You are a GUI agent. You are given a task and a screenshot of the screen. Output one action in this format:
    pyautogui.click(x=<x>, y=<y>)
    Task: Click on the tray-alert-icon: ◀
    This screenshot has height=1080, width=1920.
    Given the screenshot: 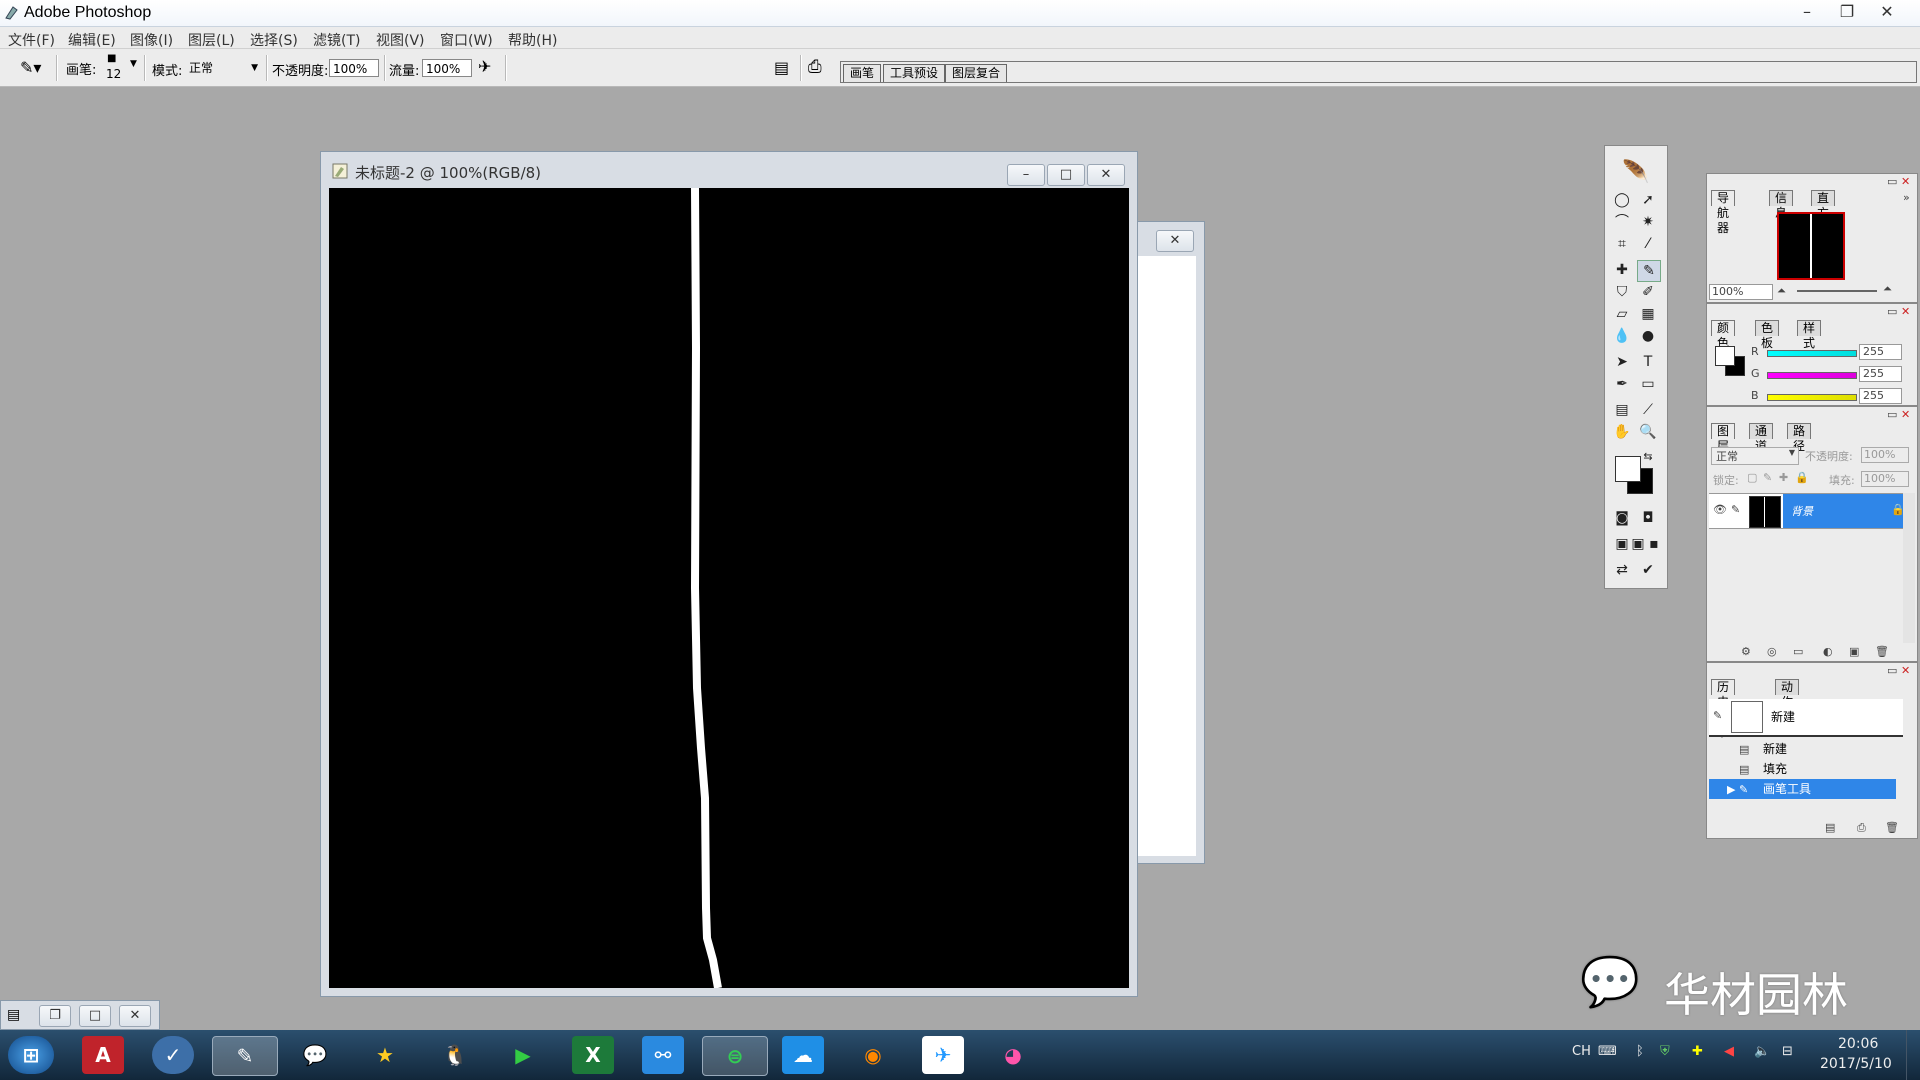 What is the action you would take?
    pyautogui.click(x=1729, y=1051)
    